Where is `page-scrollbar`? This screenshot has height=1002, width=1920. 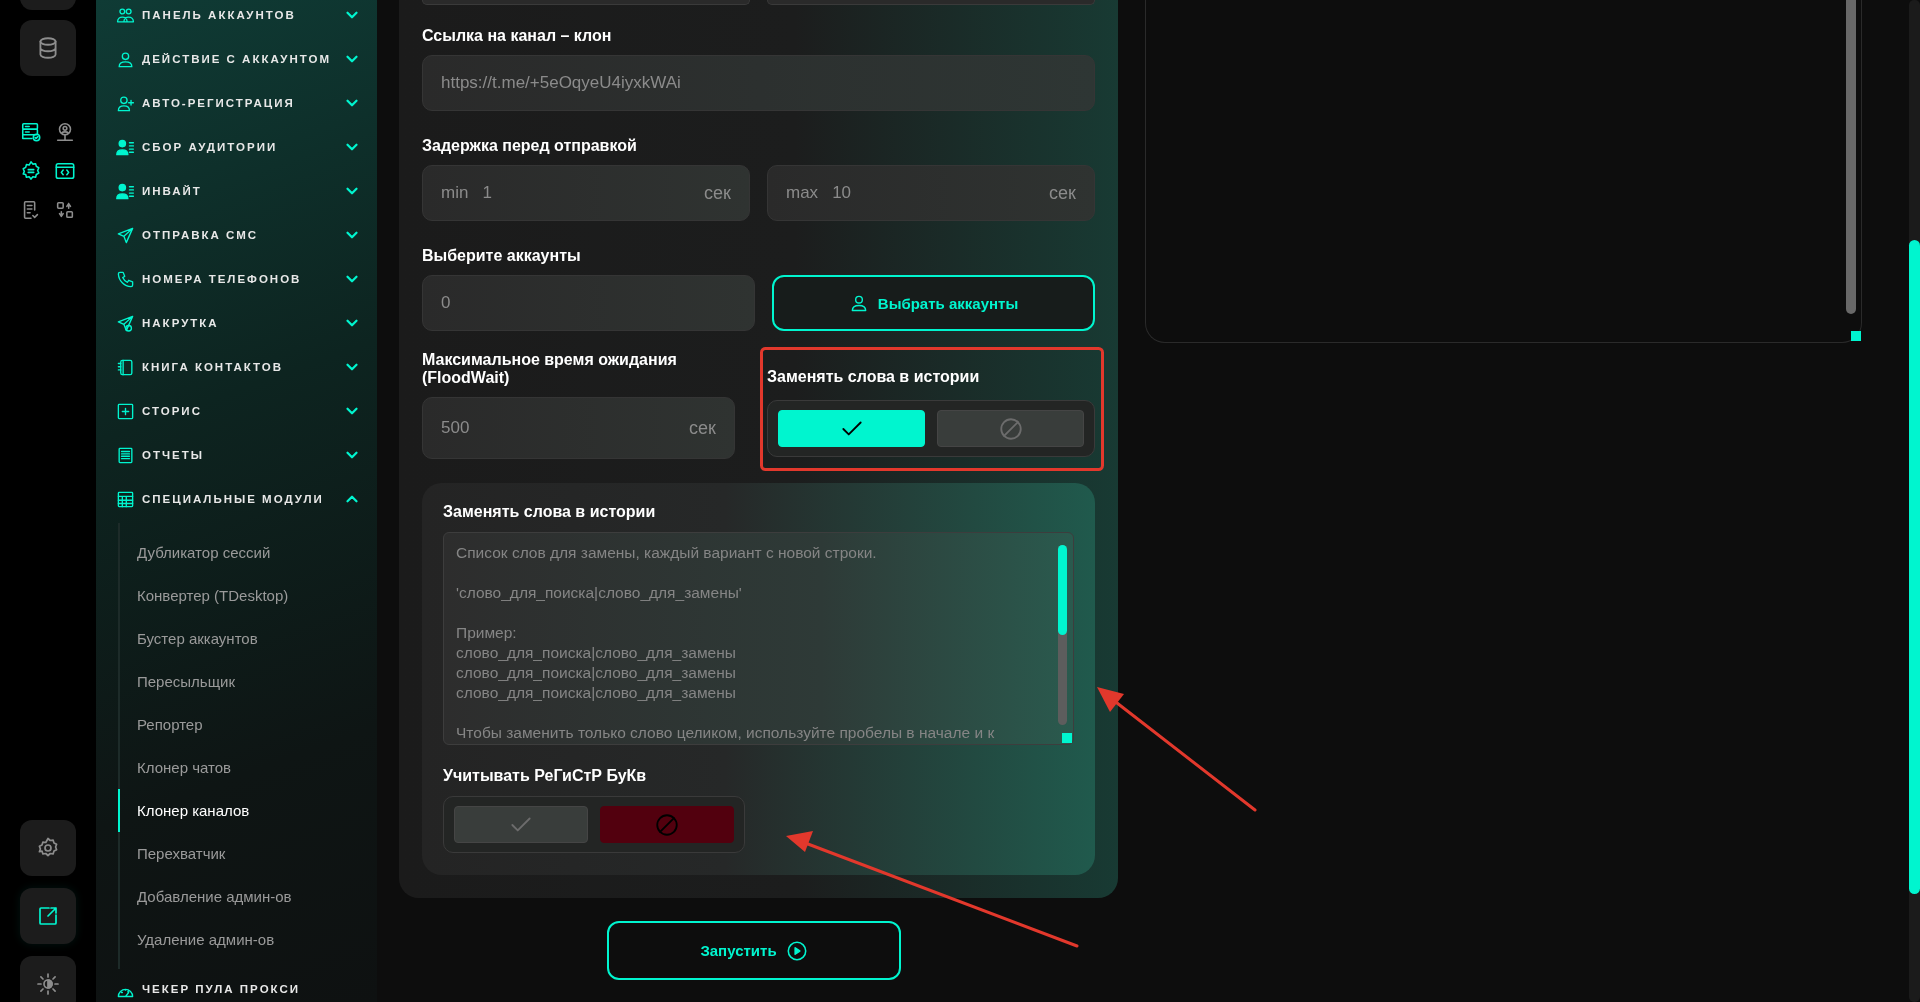
page-scrollbar is located at coordinates (1914, 501).